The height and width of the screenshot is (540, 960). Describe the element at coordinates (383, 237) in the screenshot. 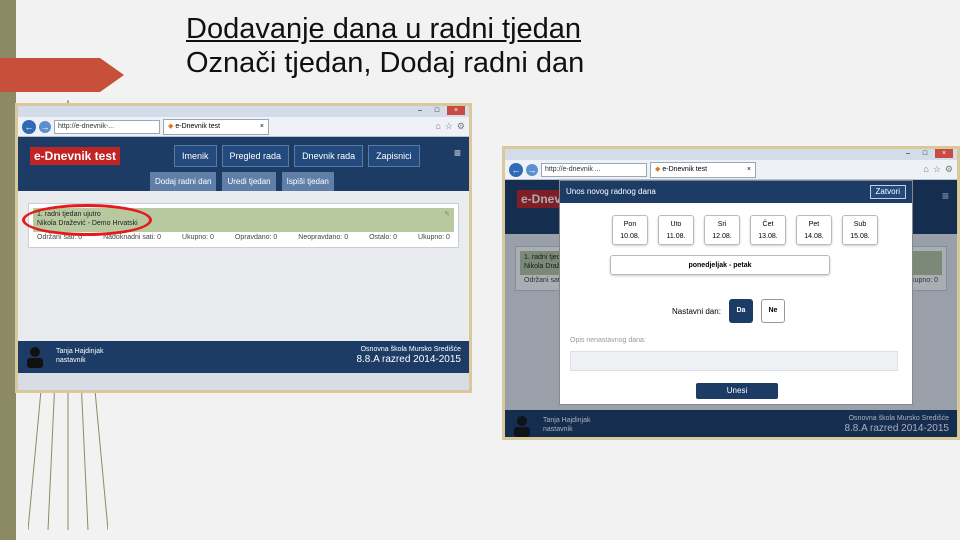

I see `stat-item: Ostalo: 0` at that location.